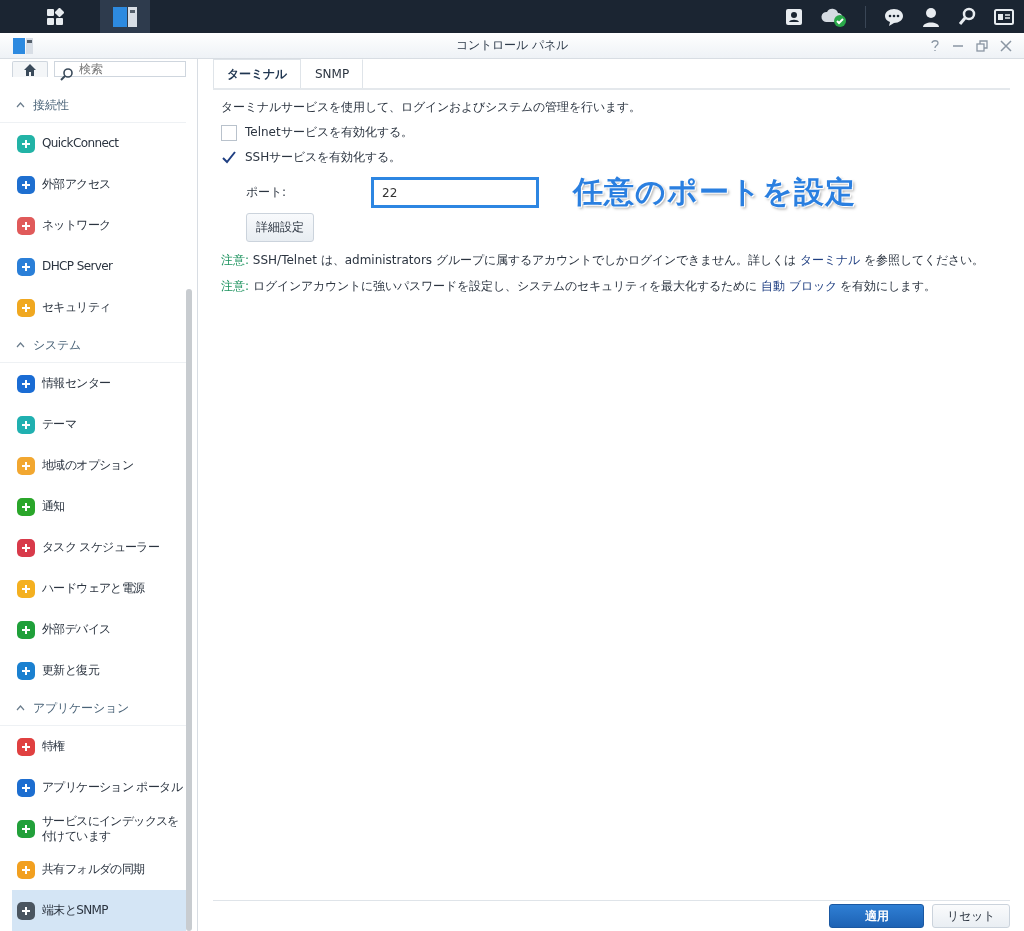 The height and width of the screenshot is (931, 1024). Describe the element at coordinates (120, 69) in the screenshot. I see `search-field: 検索` at that location.